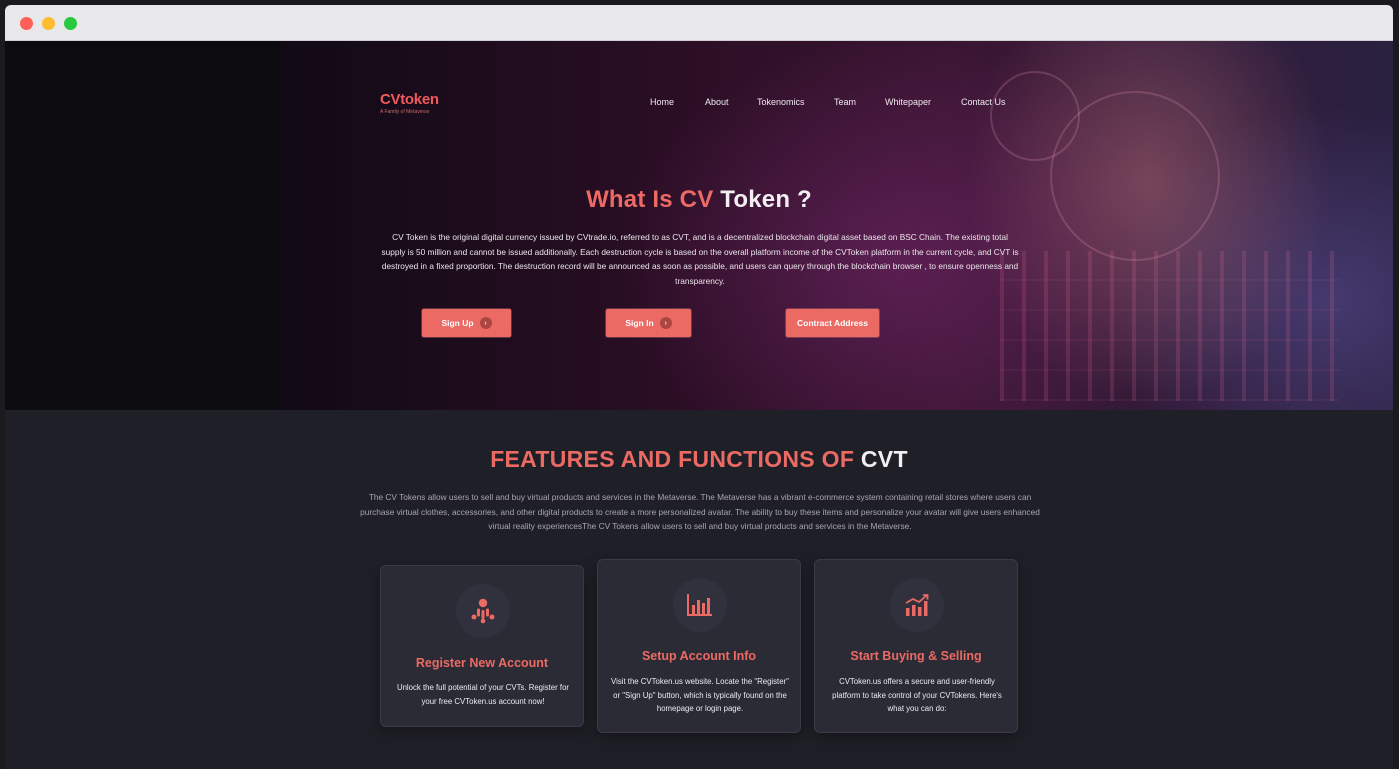 This screenshot has height=769, width=1399. What do you see at coordinates (766, 199) in the screenshot?
I see `hero-title-rest: Token ?` at bounding box center [766, 199].